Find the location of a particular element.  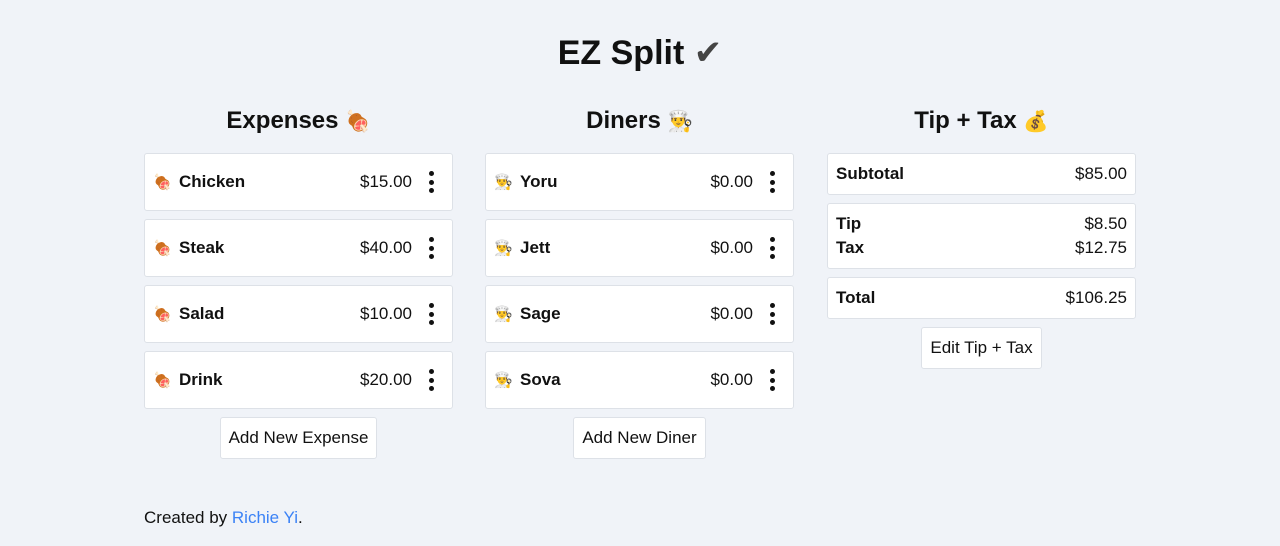

expense-name: Chicken is located at coordinates (212, 181).